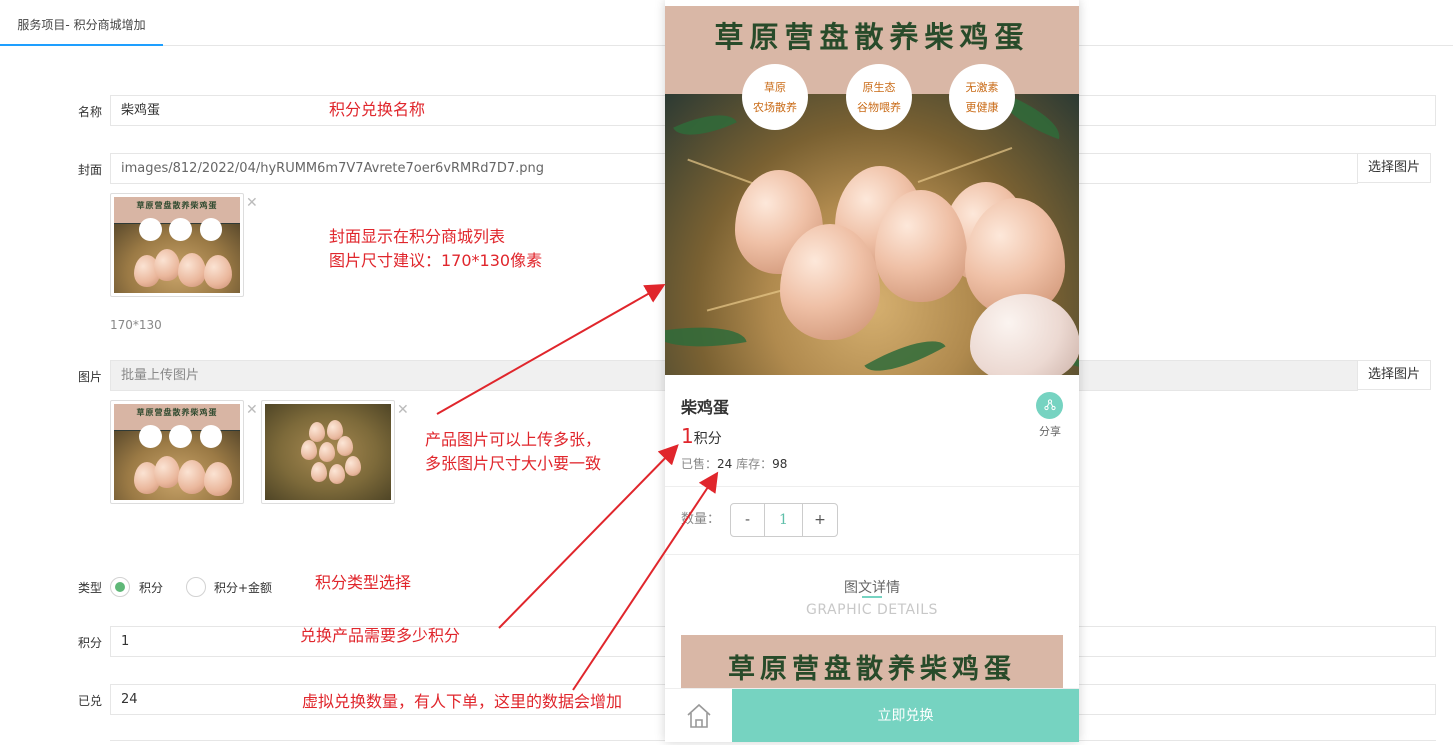 The width and height of the screenshot is (1453, 745). What do you see at coordinates (417, 236) in the screenshot?
I see `annotation-cover-line1: 封面显示在积分商城列表` at bounding box center [417, 236].